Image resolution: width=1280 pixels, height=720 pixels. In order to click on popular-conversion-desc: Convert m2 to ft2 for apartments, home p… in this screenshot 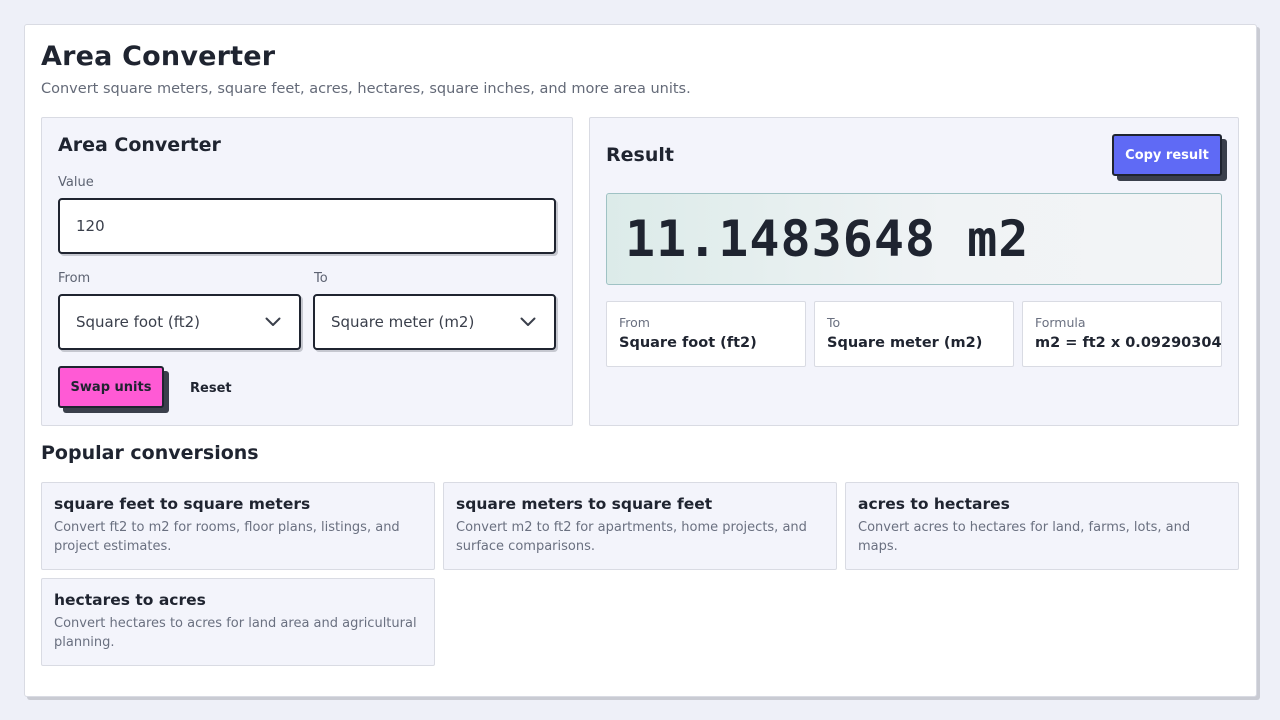, I will do `click(631, 537)`.